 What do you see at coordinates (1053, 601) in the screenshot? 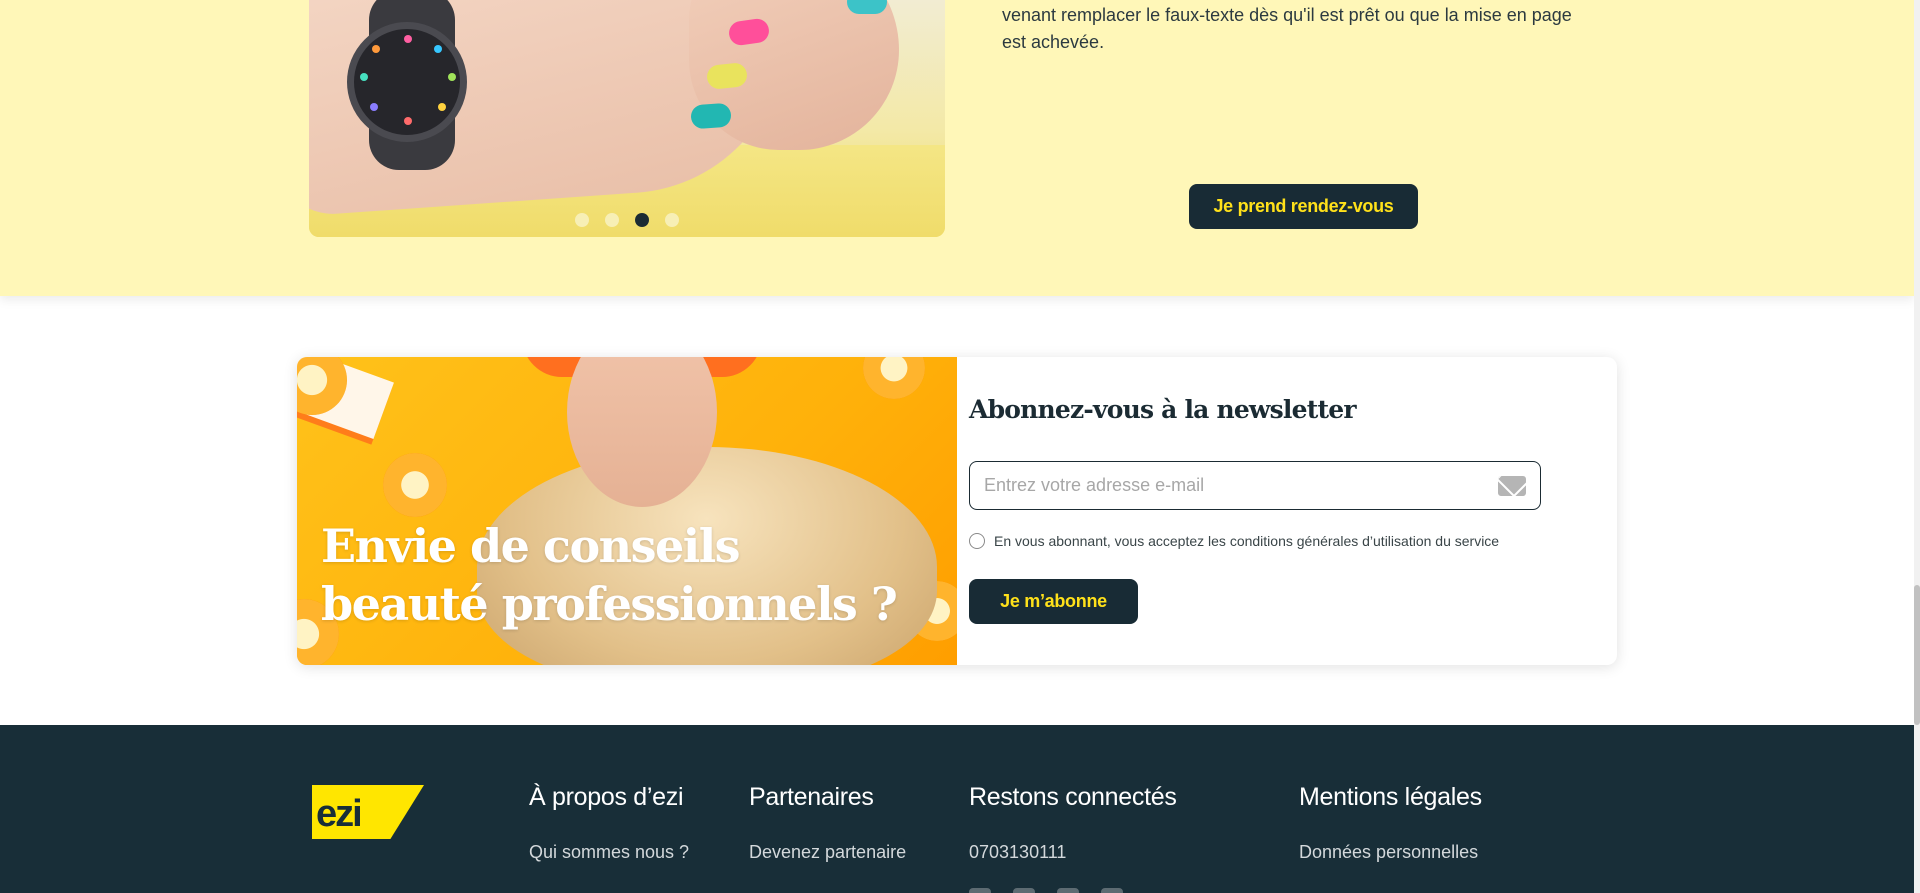
I see `subscribe-button: Je m’abonne` at bounding box center [1053, 601].